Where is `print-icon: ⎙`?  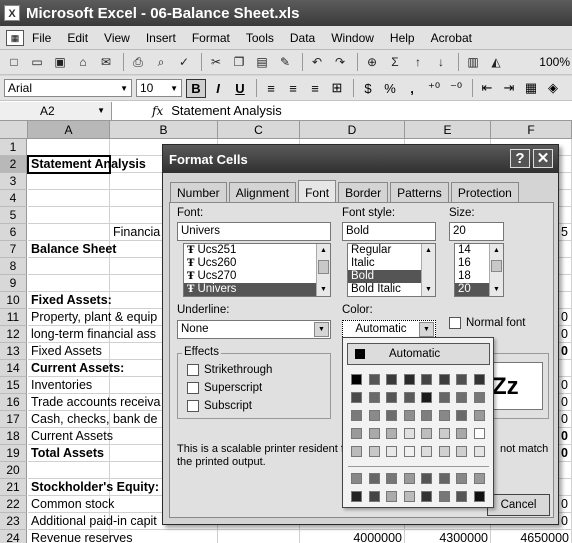 print-icon: ⎙ is located at coordinates (138, 62).